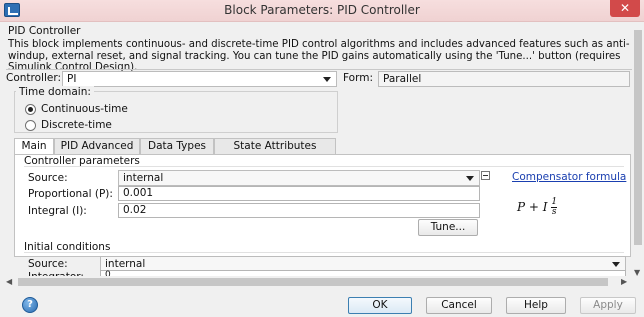 The height and width of the screenshot is (317, 644). Describe the element at coordinates (299, 210) in the screenshot. I see `integral-input: 0.02` at that location.